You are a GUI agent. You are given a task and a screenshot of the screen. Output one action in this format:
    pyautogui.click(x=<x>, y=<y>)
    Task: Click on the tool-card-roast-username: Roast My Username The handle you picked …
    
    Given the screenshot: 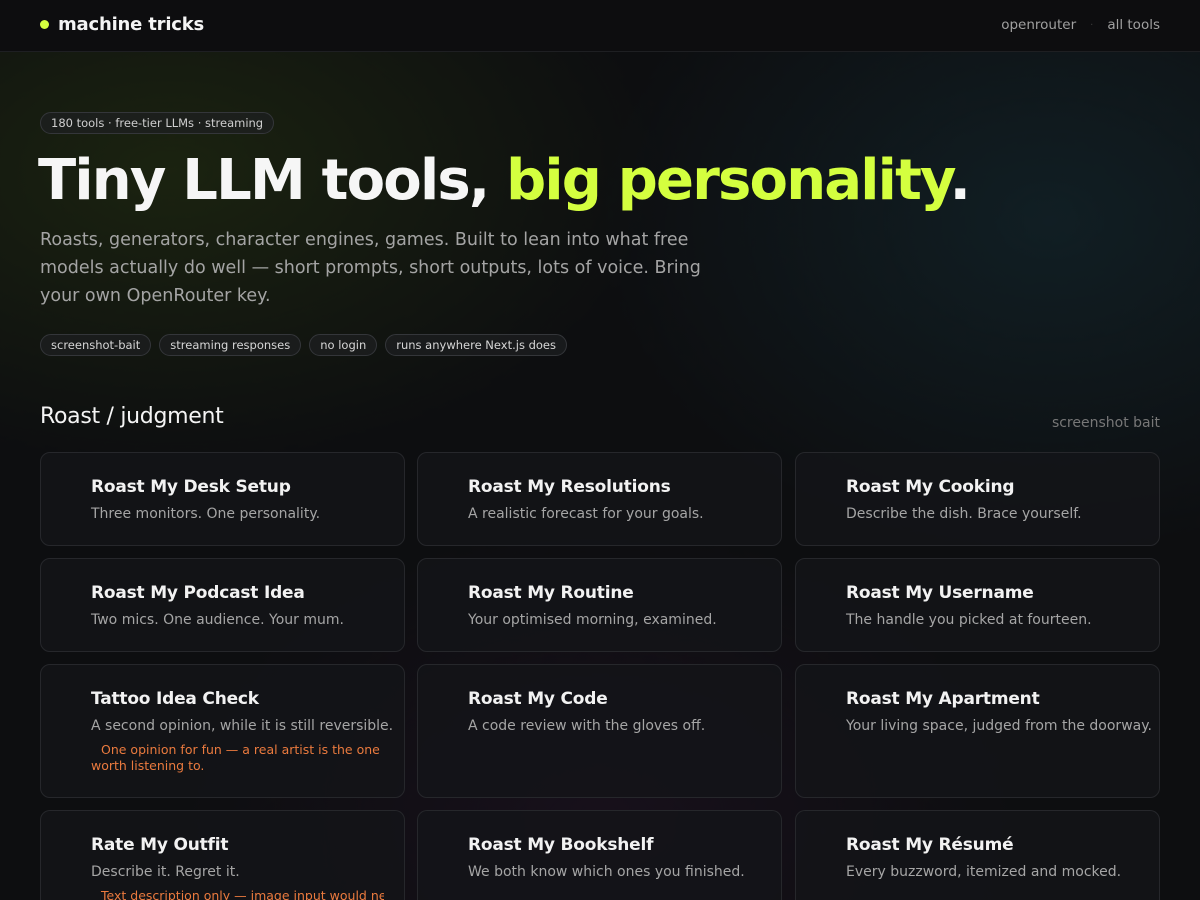 What is the action you would take?
    pyautogui.click(x=977, y=605)
    